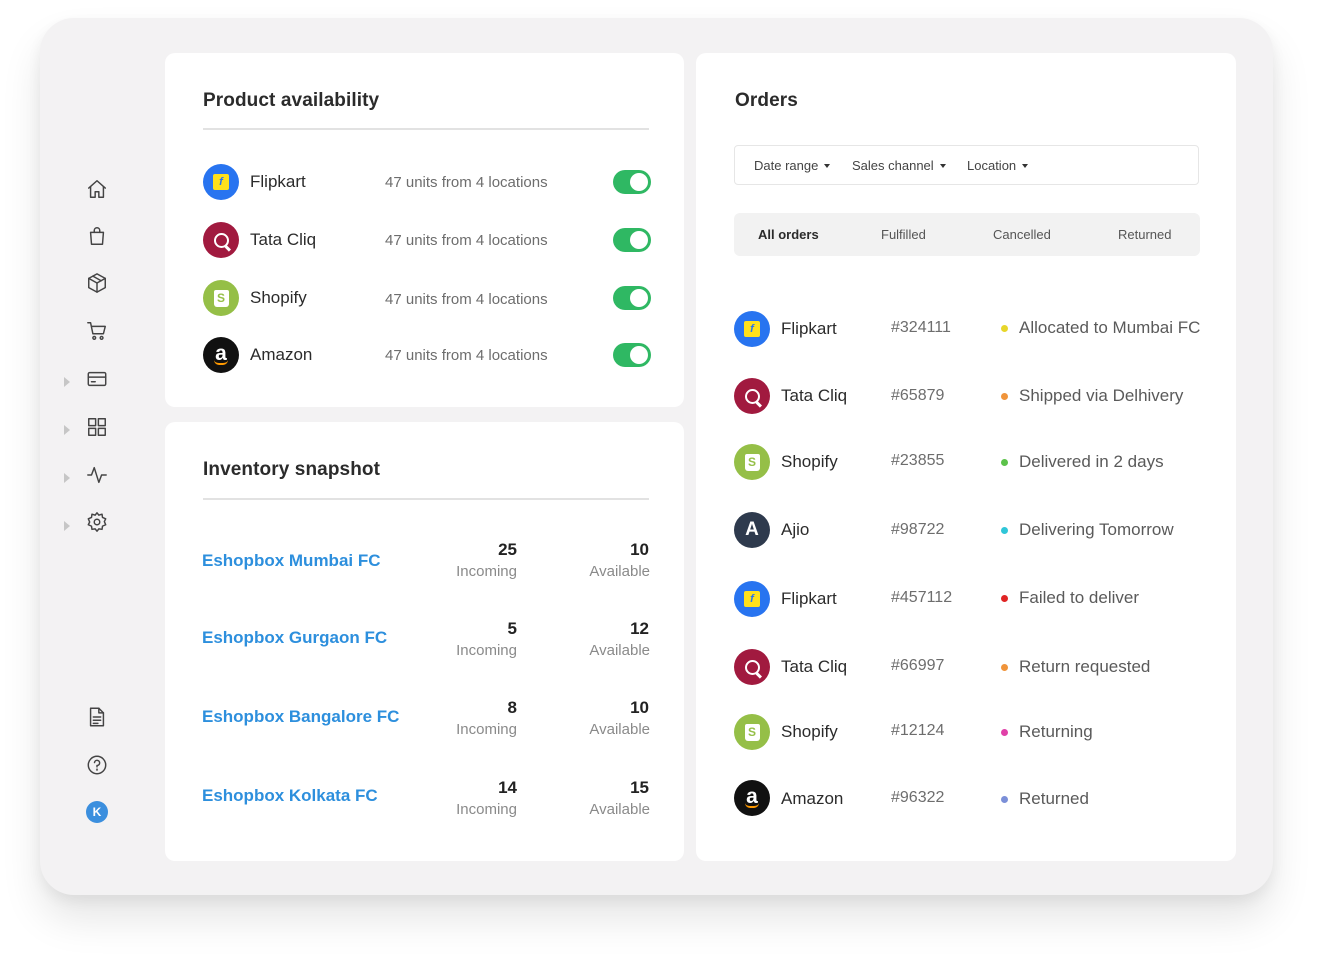 The width and height of the screenshot is (1321, 965). I want to click on sales-channel-filter: Sales channel, so click(899, 165).